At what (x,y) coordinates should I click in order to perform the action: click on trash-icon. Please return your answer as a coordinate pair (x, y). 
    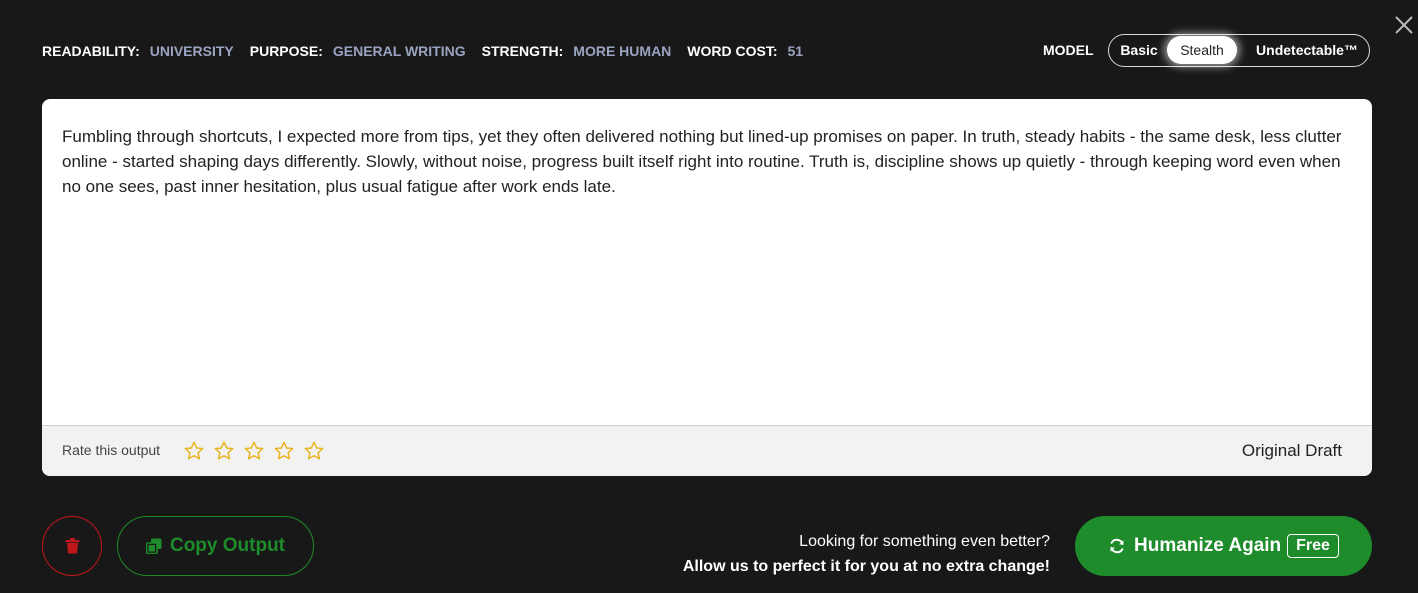
    Looking at the image, I should click on (72, 546).